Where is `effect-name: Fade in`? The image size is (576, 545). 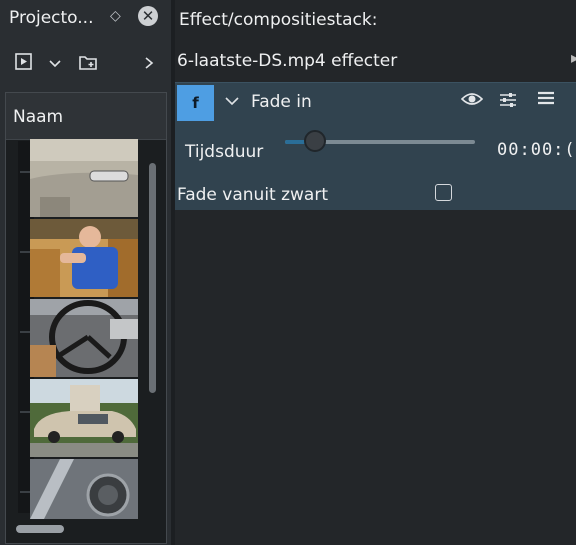
effect-name: Fade in is located at coordinates (281, 102).